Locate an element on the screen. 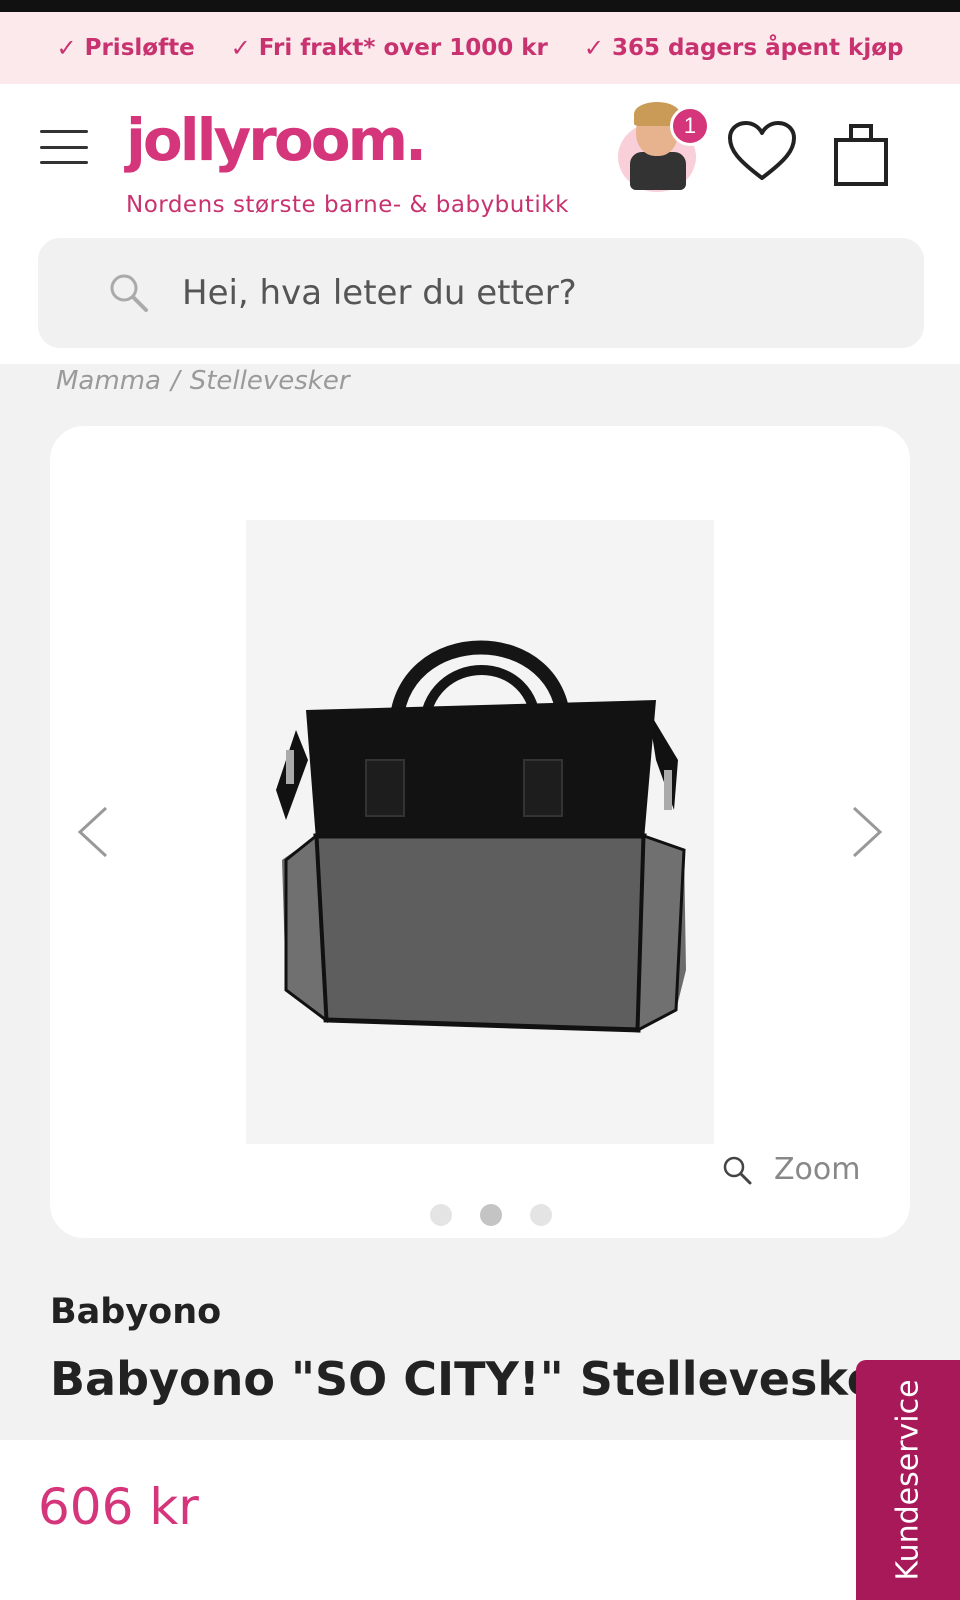  usp-label: Prisløfte is located at coordinates (139, 48).